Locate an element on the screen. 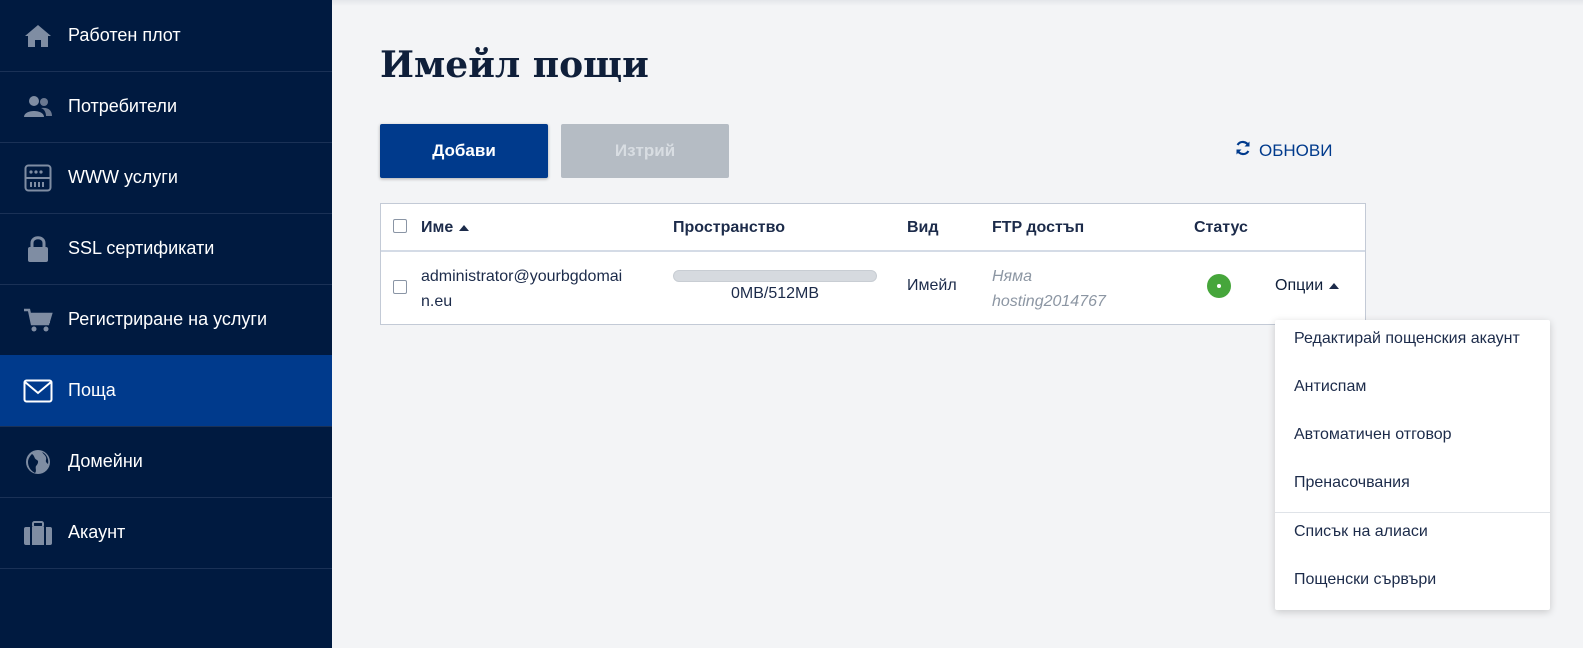 This screenshot has height=648, width=1583. sidebar-item-www: WWW услуги is located at coordinates (166, 178).